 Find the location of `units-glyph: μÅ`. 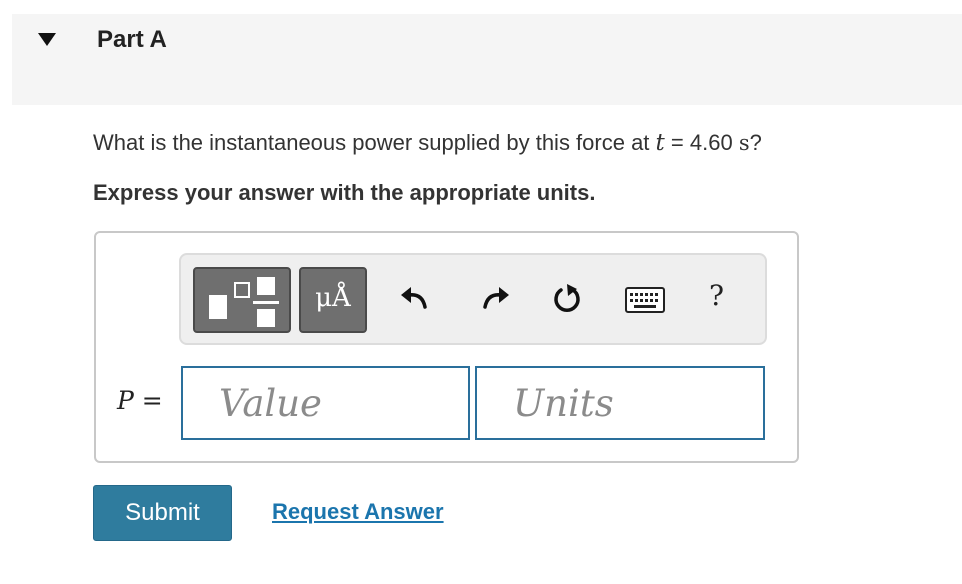

units-glyph: μÅ is located at coordinates (333, 298).